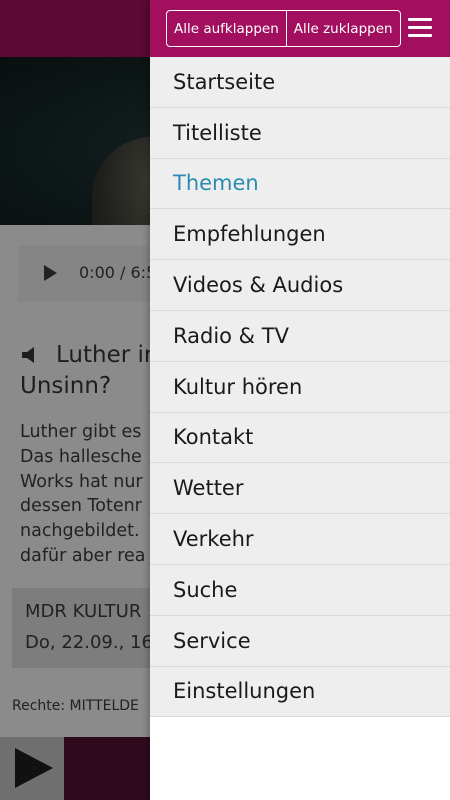  What do you see at coordinates (300, 641) in the screenshot?
I see `menu-item-service: Service` at bounding box center [300, 641].